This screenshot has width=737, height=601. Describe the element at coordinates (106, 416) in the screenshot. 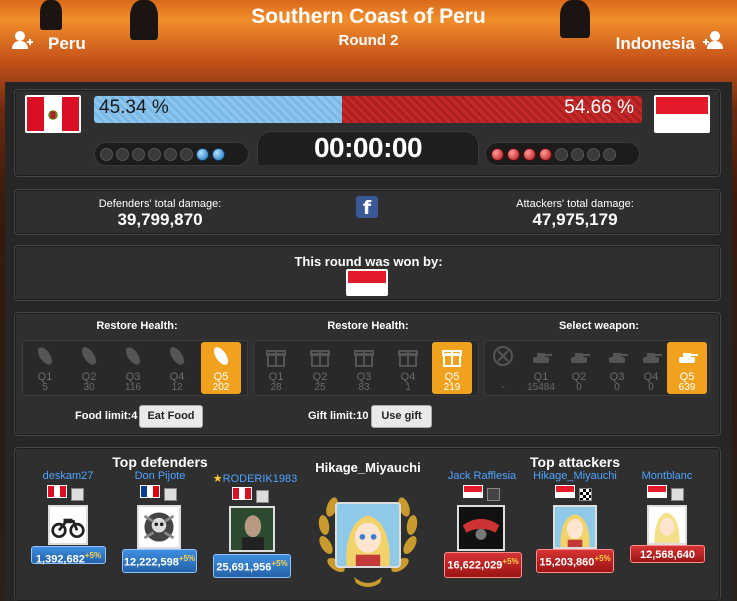

I see `food-limit: Food limit:4` at that location.